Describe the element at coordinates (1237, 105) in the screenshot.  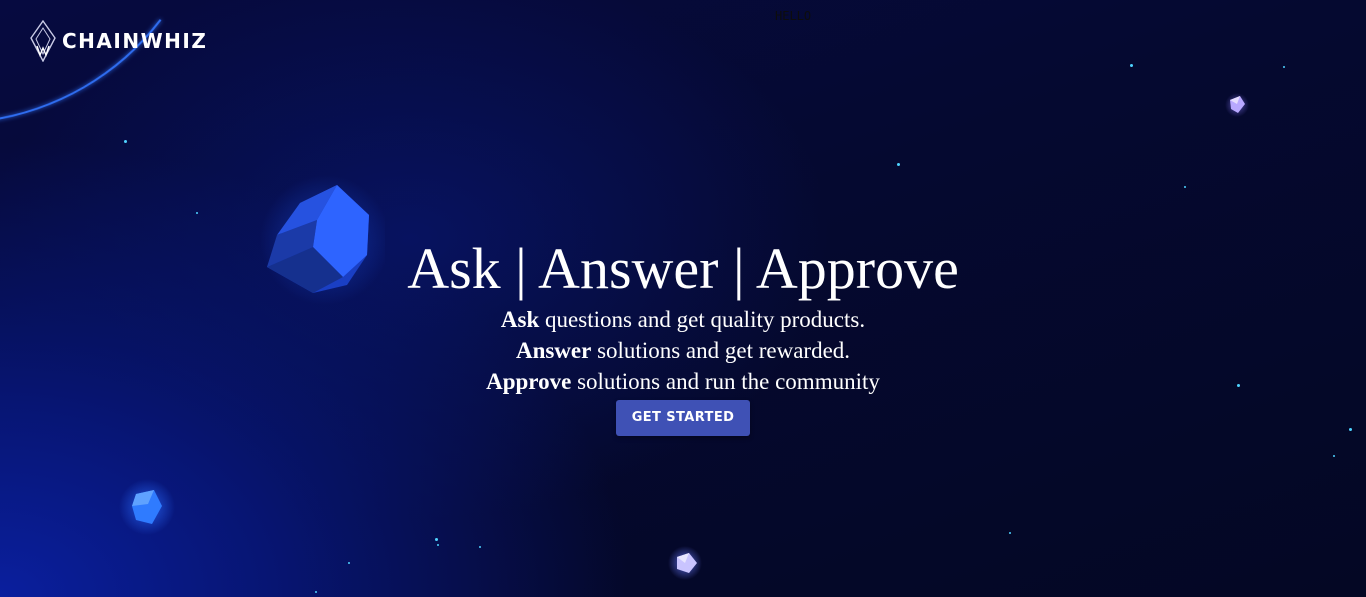
I see `small-crystal-gem-right` at that location.